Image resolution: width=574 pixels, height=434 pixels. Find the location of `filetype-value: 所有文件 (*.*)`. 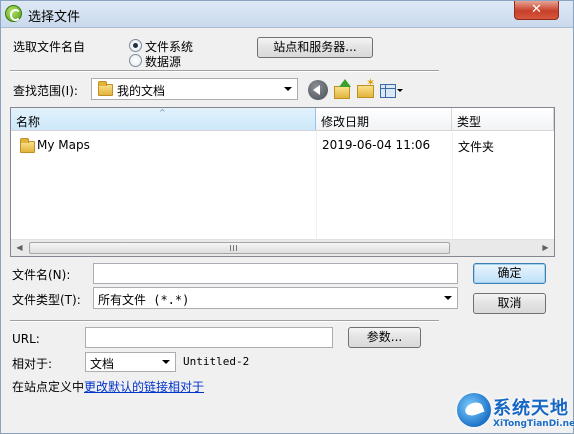

filetype-value: 所有文件 (*.*) is located at coordinates (144, 300).